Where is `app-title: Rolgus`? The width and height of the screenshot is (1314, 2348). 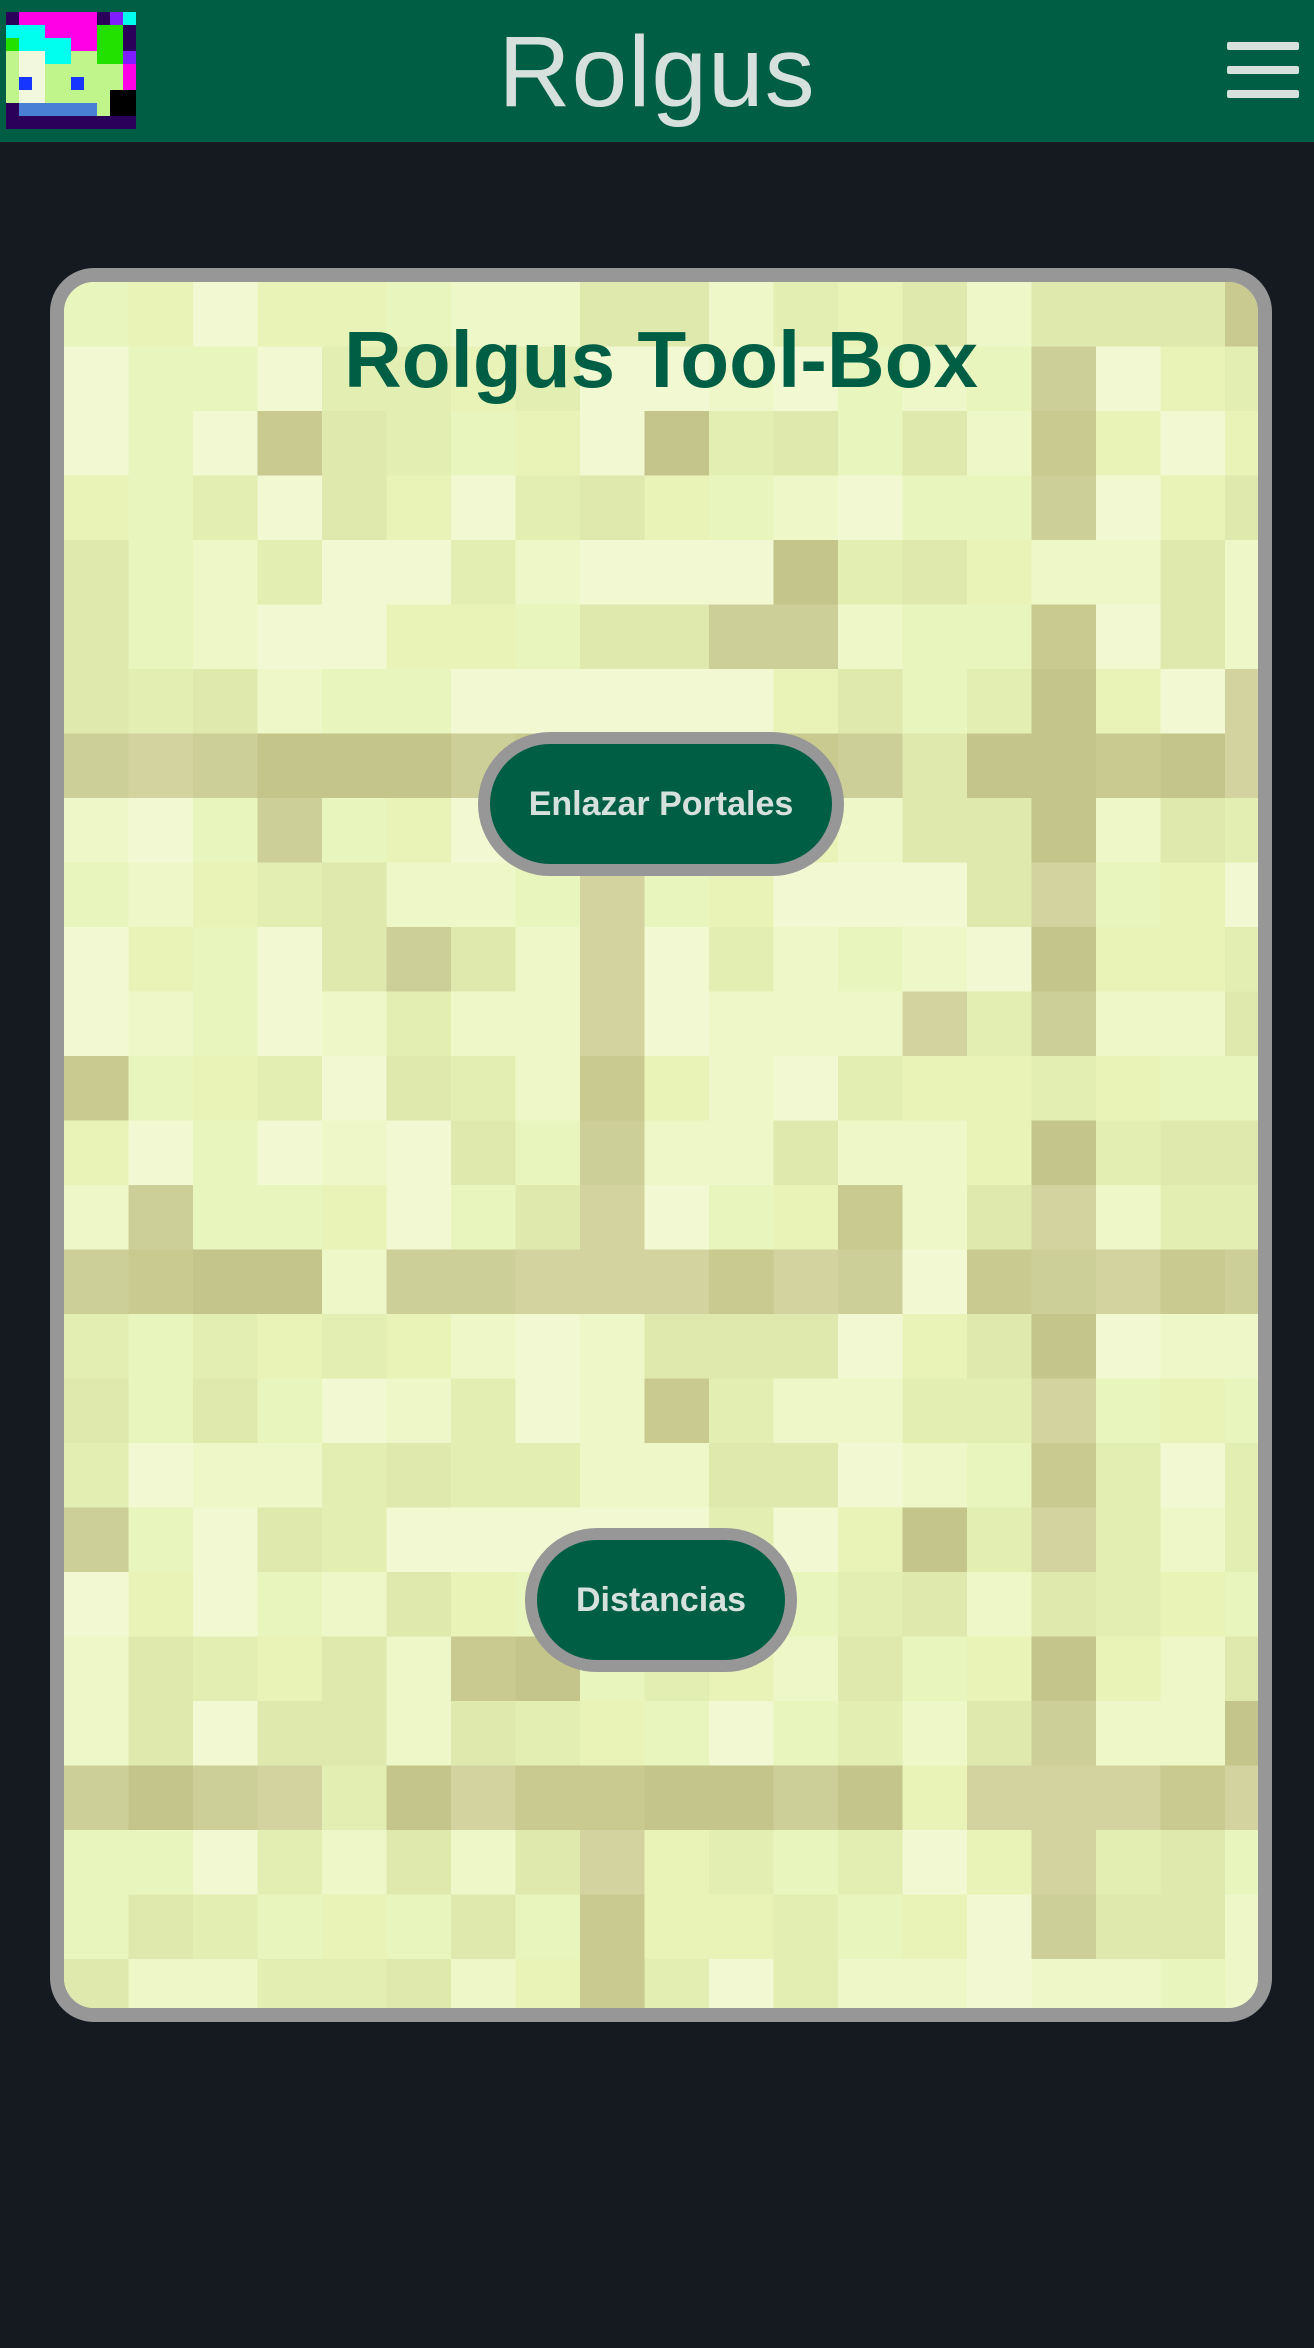 app-title: Rolgus is located at coordinates (657, 72).